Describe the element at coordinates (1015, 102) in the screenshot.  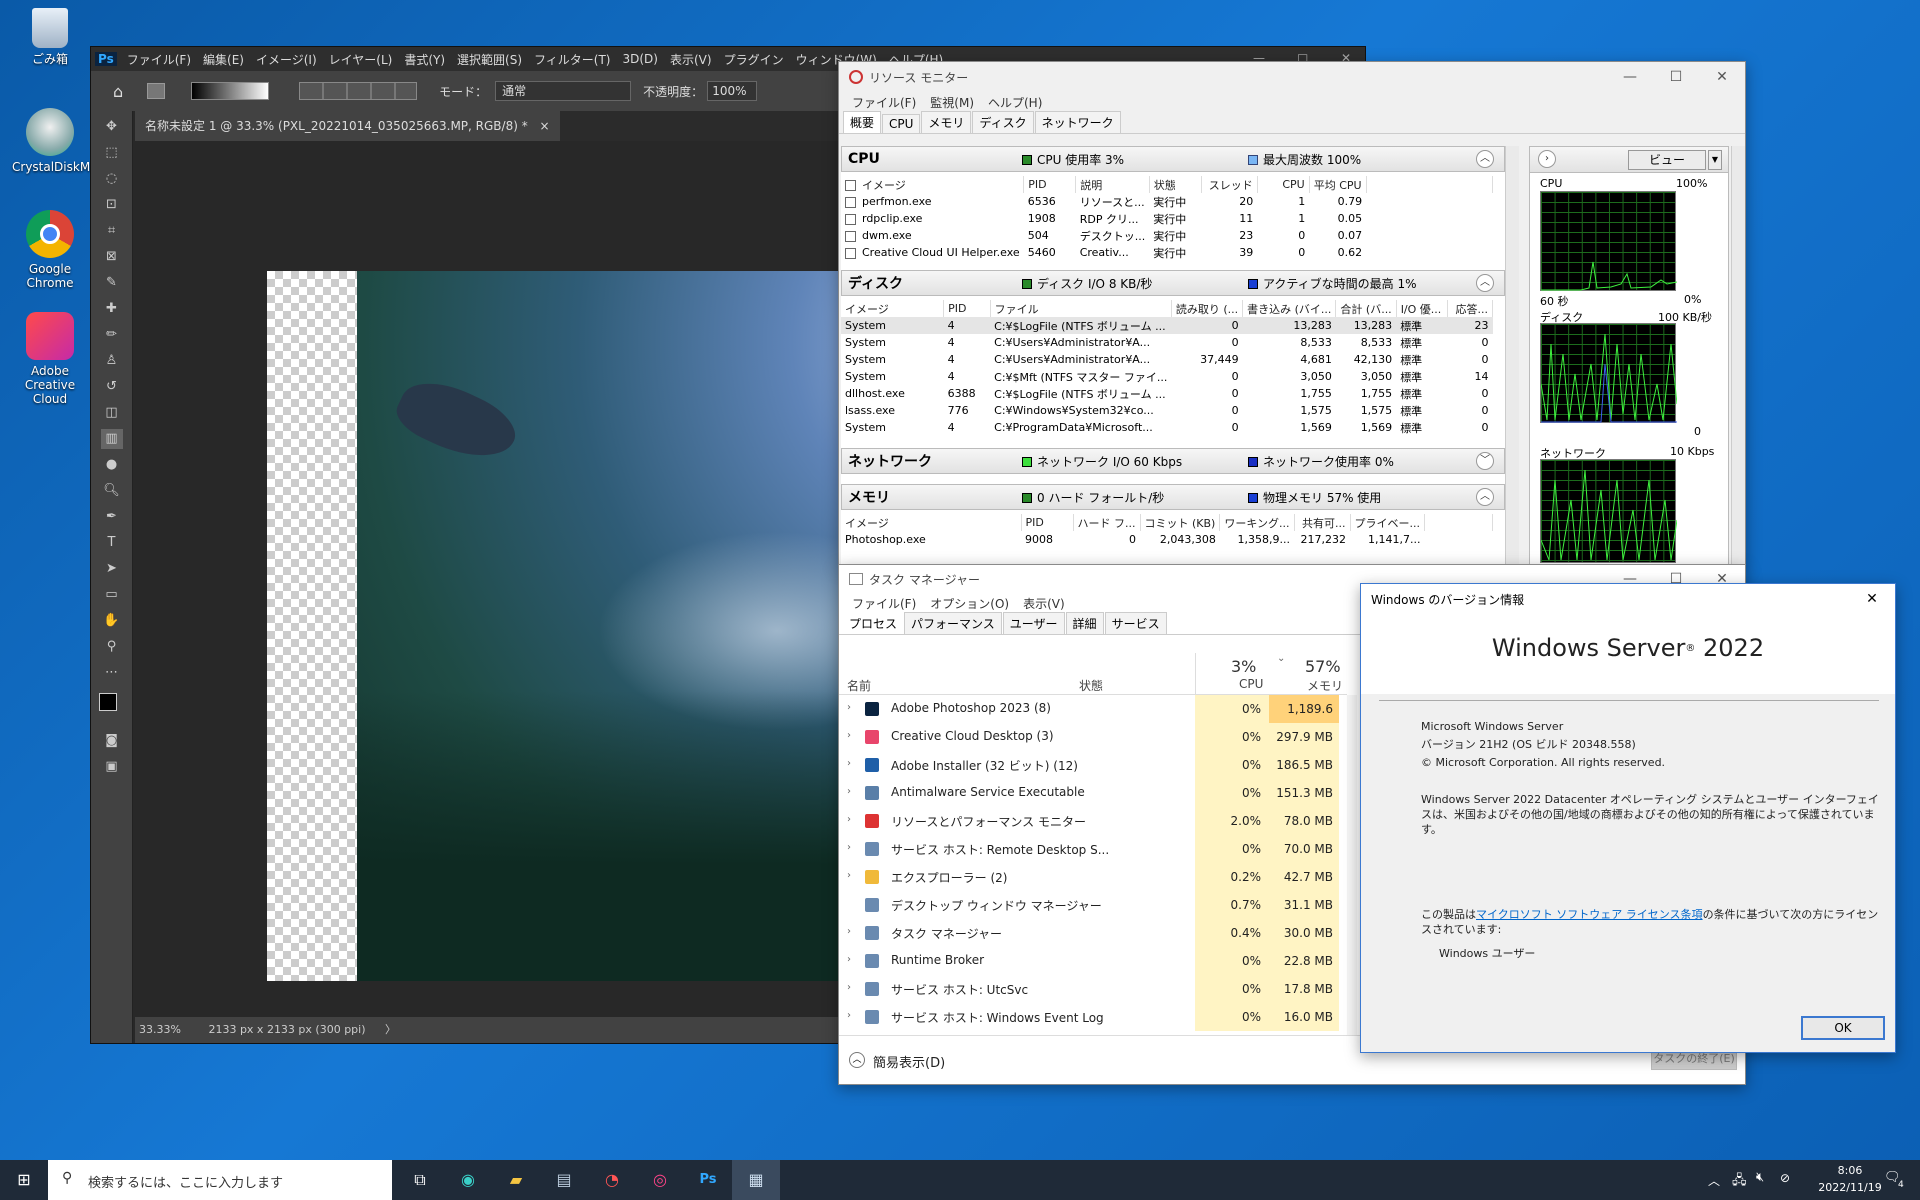
I see `resmon-menu-help: ヘルプ(H)` at that location.